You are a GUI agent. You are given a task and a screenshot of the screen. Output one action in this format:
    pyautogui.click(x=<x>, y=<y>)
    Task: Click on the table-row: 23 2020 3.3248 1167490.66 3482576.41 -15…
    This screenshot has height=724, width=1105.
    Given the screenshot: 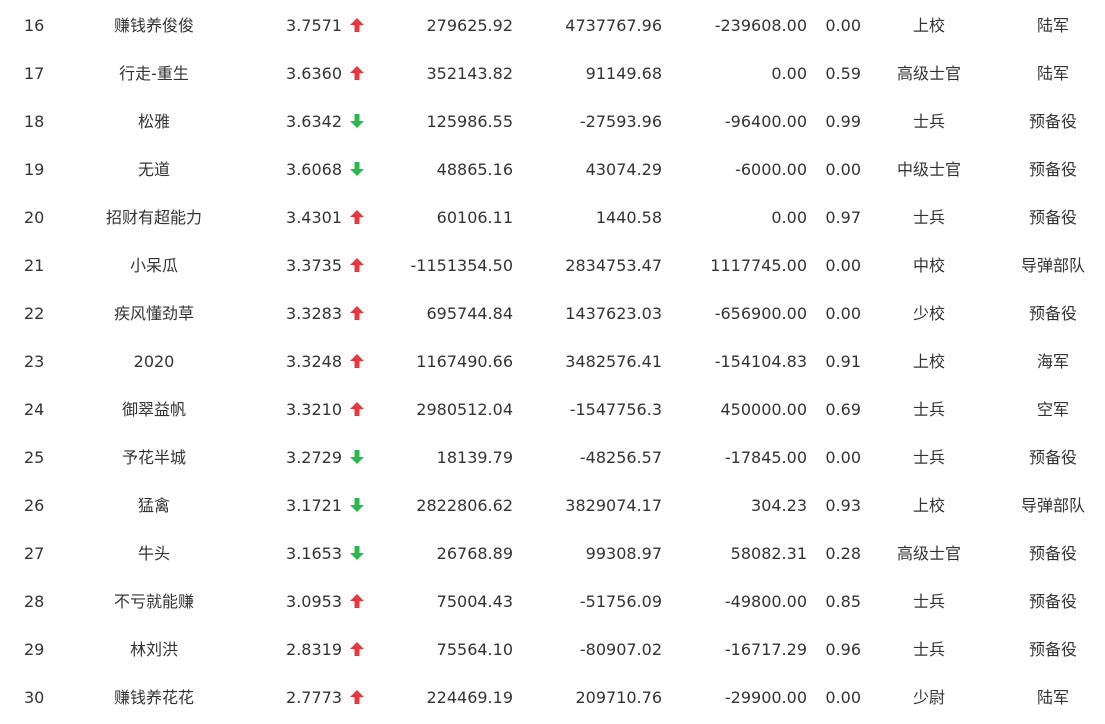 What is the action you would take?
    pyautogui.click(x=552, y=362)
    